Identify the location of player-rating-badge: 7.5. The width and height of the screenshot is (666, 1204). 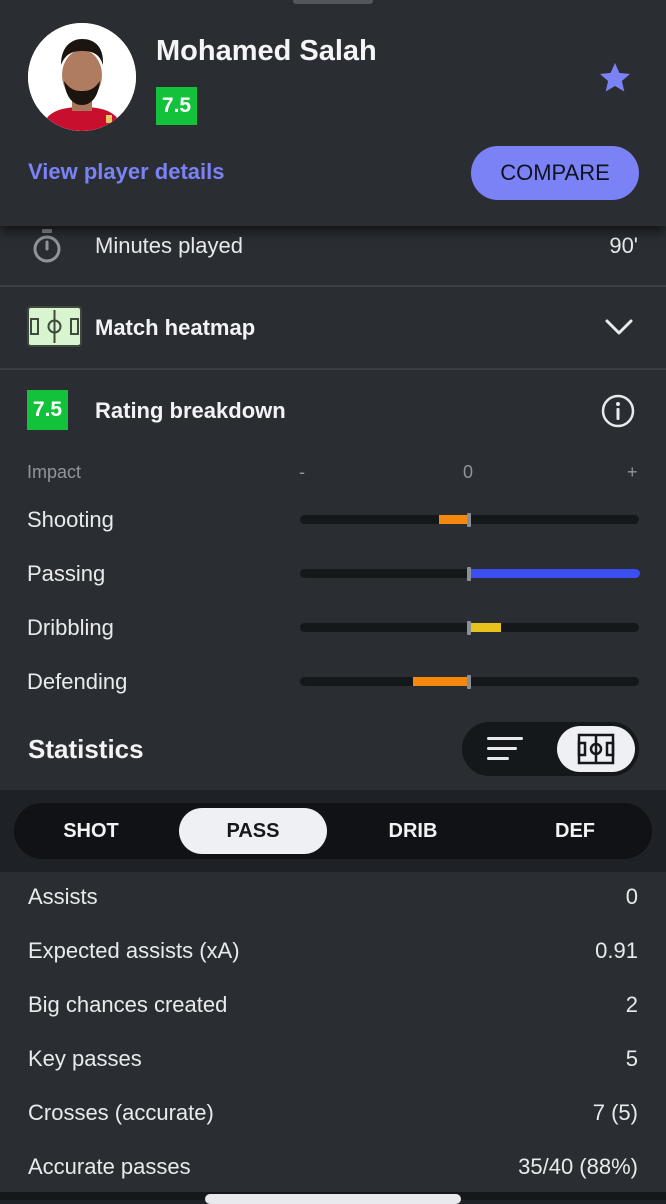
(176, 106).